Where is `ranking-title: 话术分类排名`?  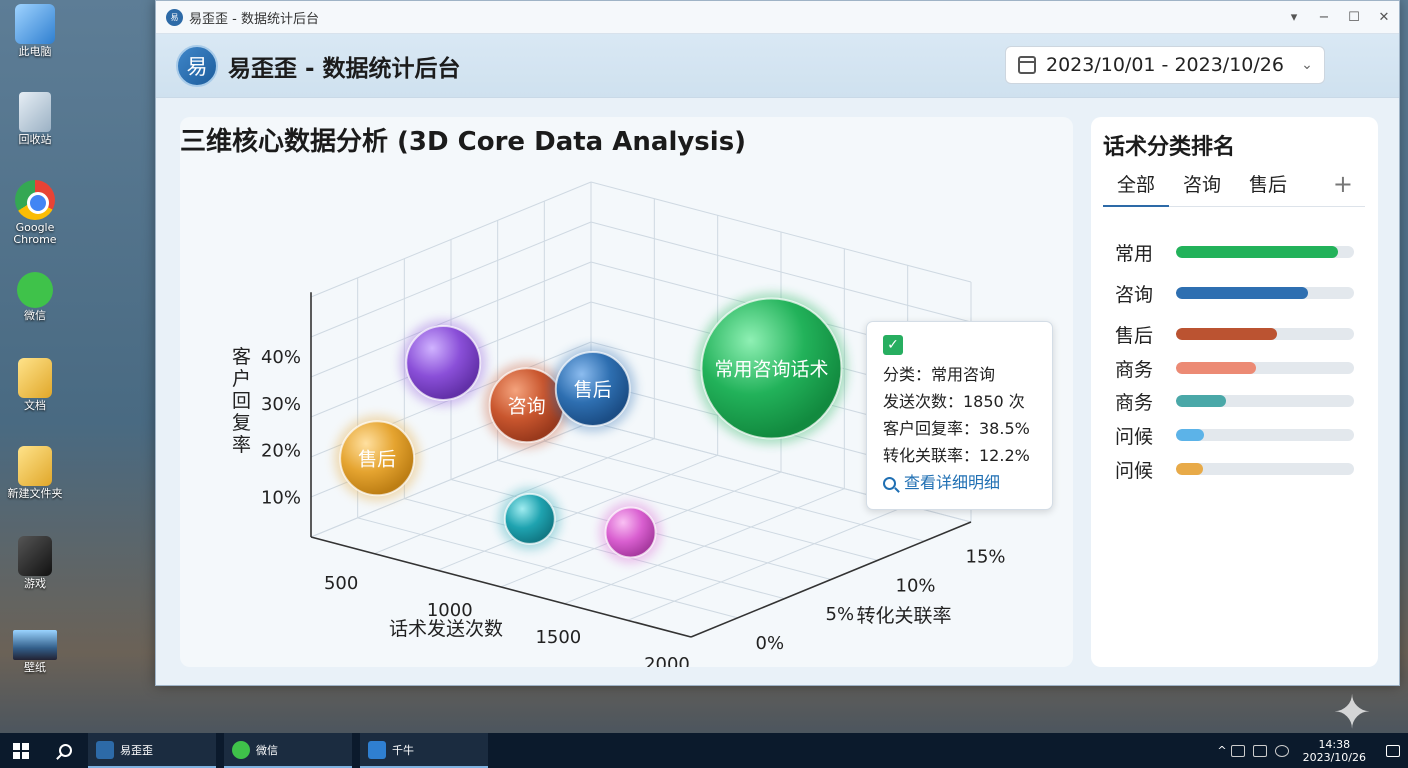
ranking-title: 话术分类排名 is located at coordinates (1169, 147).